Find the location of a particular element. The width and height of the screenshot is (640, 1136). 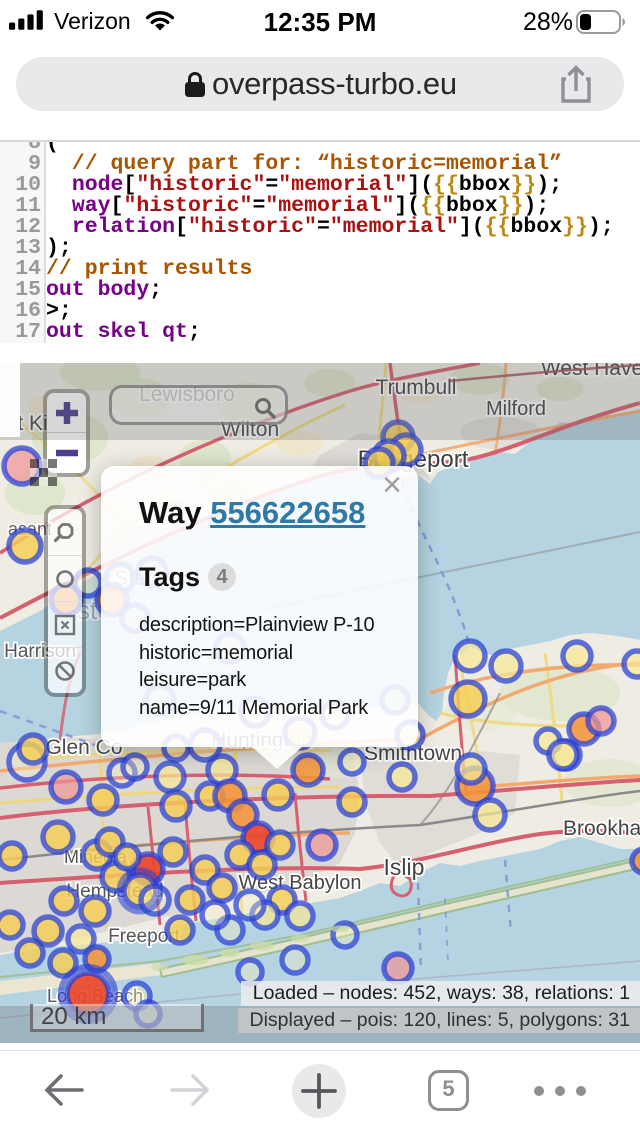

svg-text: Trumbull is located at coordinates (416, 387).